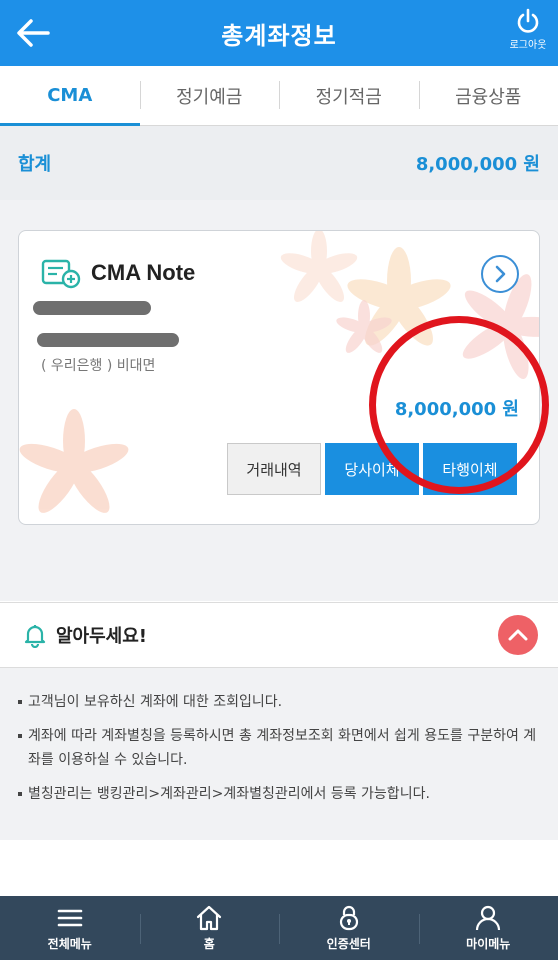 This screenshot has height=960, width=558. I want to click on page-title: 총계좌정보, so click(279, 35).